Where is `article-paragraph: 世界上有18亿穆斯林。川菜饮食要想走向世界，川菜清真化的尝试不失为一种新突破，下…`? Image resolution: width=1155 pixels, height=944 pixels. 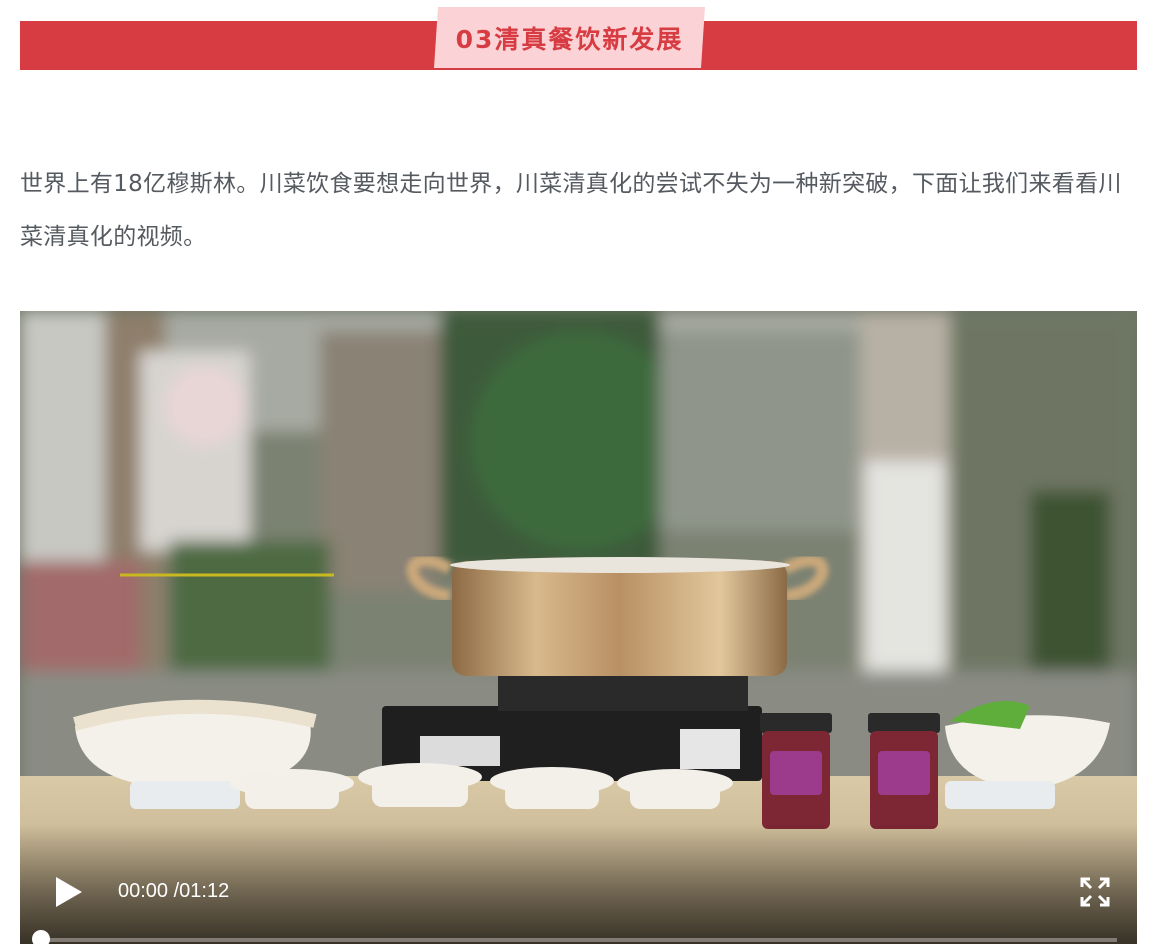
article-paragraph: 世界上有18亿穆斯林。川菜饮食要想走向世界，川菜清真化的尝试不失为一种新突破，下… is located at coordinates (571, 210).